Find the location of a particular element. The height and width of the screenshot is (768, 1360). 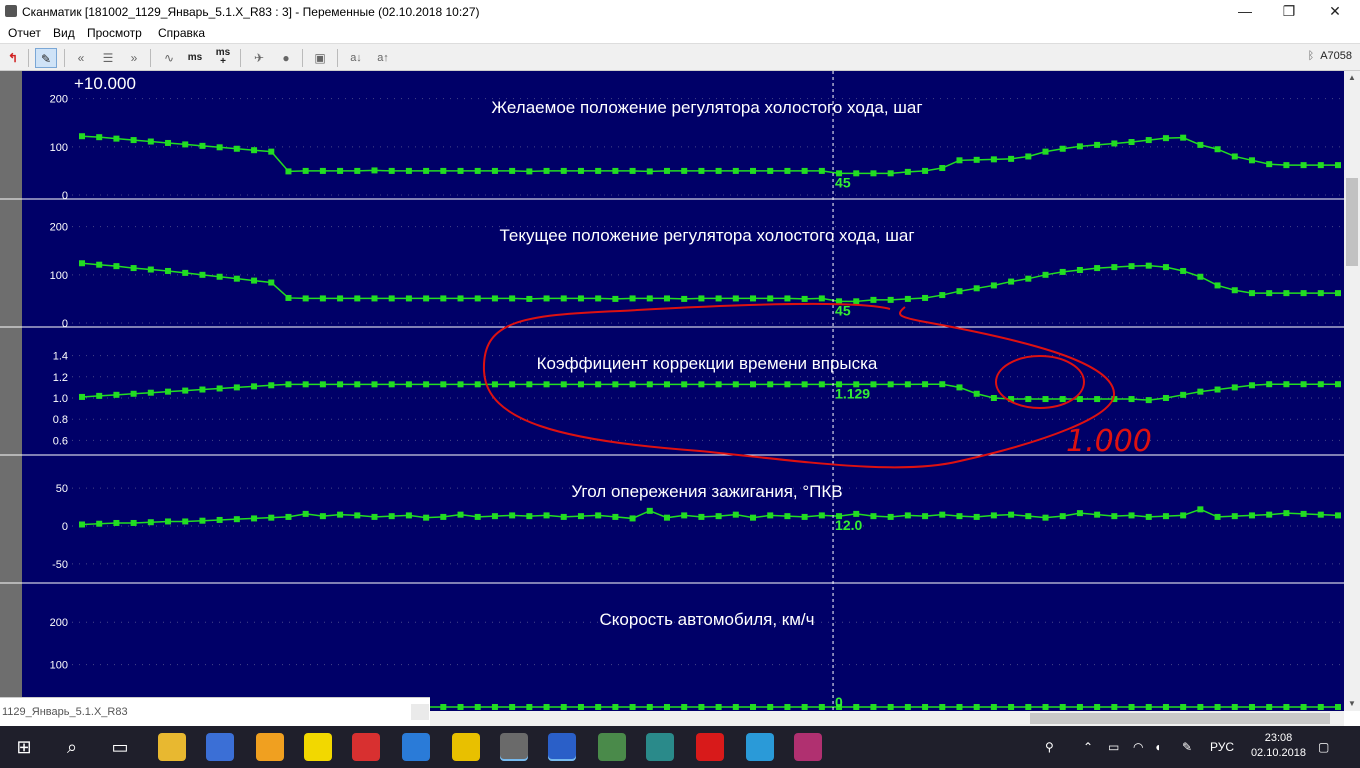

scope-app-icon is located at coordinates (660, 747).